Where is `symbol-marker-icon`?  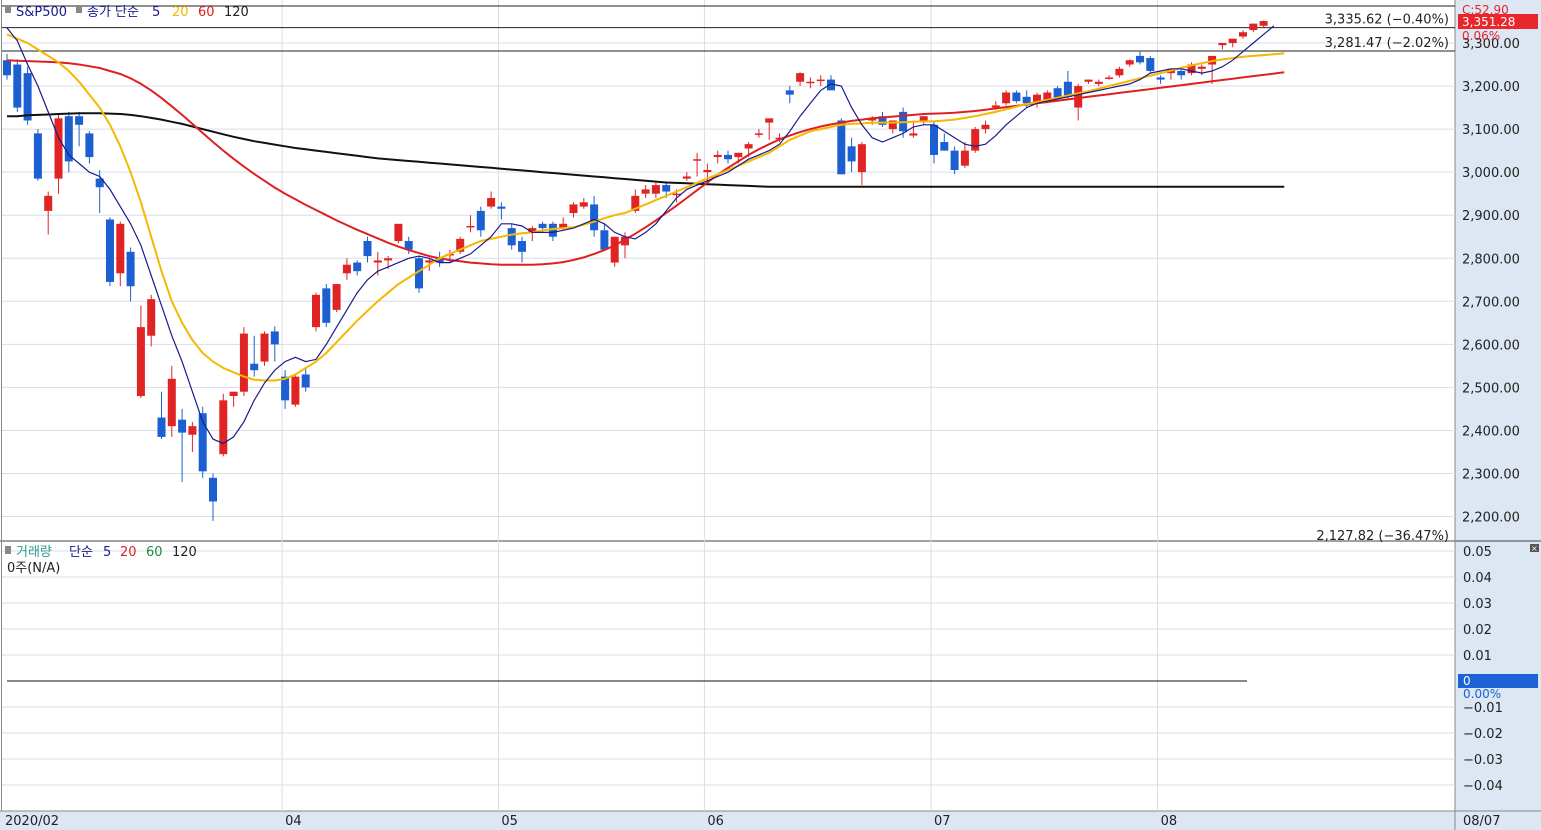 symbol-marker-icon is located at coordinates (8, 9).